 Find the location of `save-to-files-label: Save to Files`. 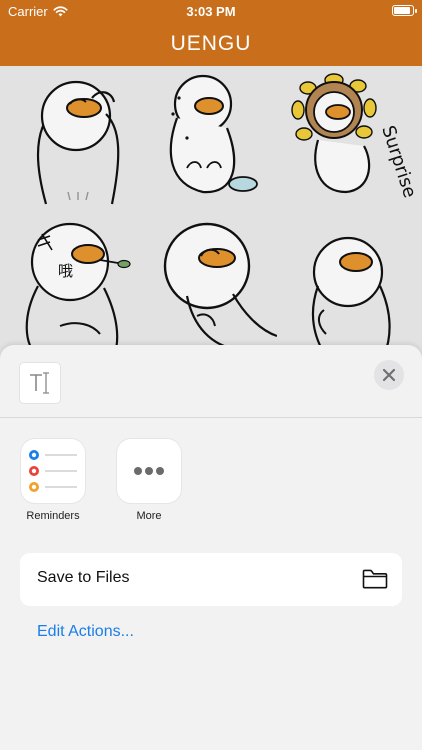

save-to-files-label: Save to Files is located at coordinates (83, 577).